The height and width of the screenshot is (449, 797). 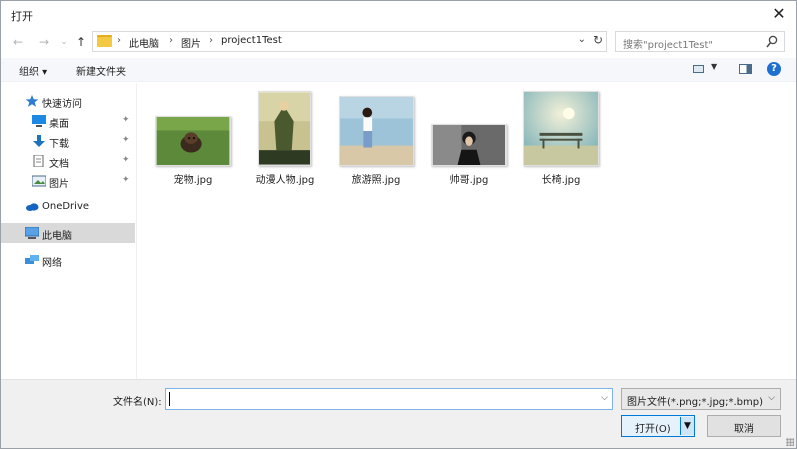 What do you see at coordinates (59, 124) in the screenshot?
I see `sidebar-item-label: 桌面` at bounding box center [59, 124].